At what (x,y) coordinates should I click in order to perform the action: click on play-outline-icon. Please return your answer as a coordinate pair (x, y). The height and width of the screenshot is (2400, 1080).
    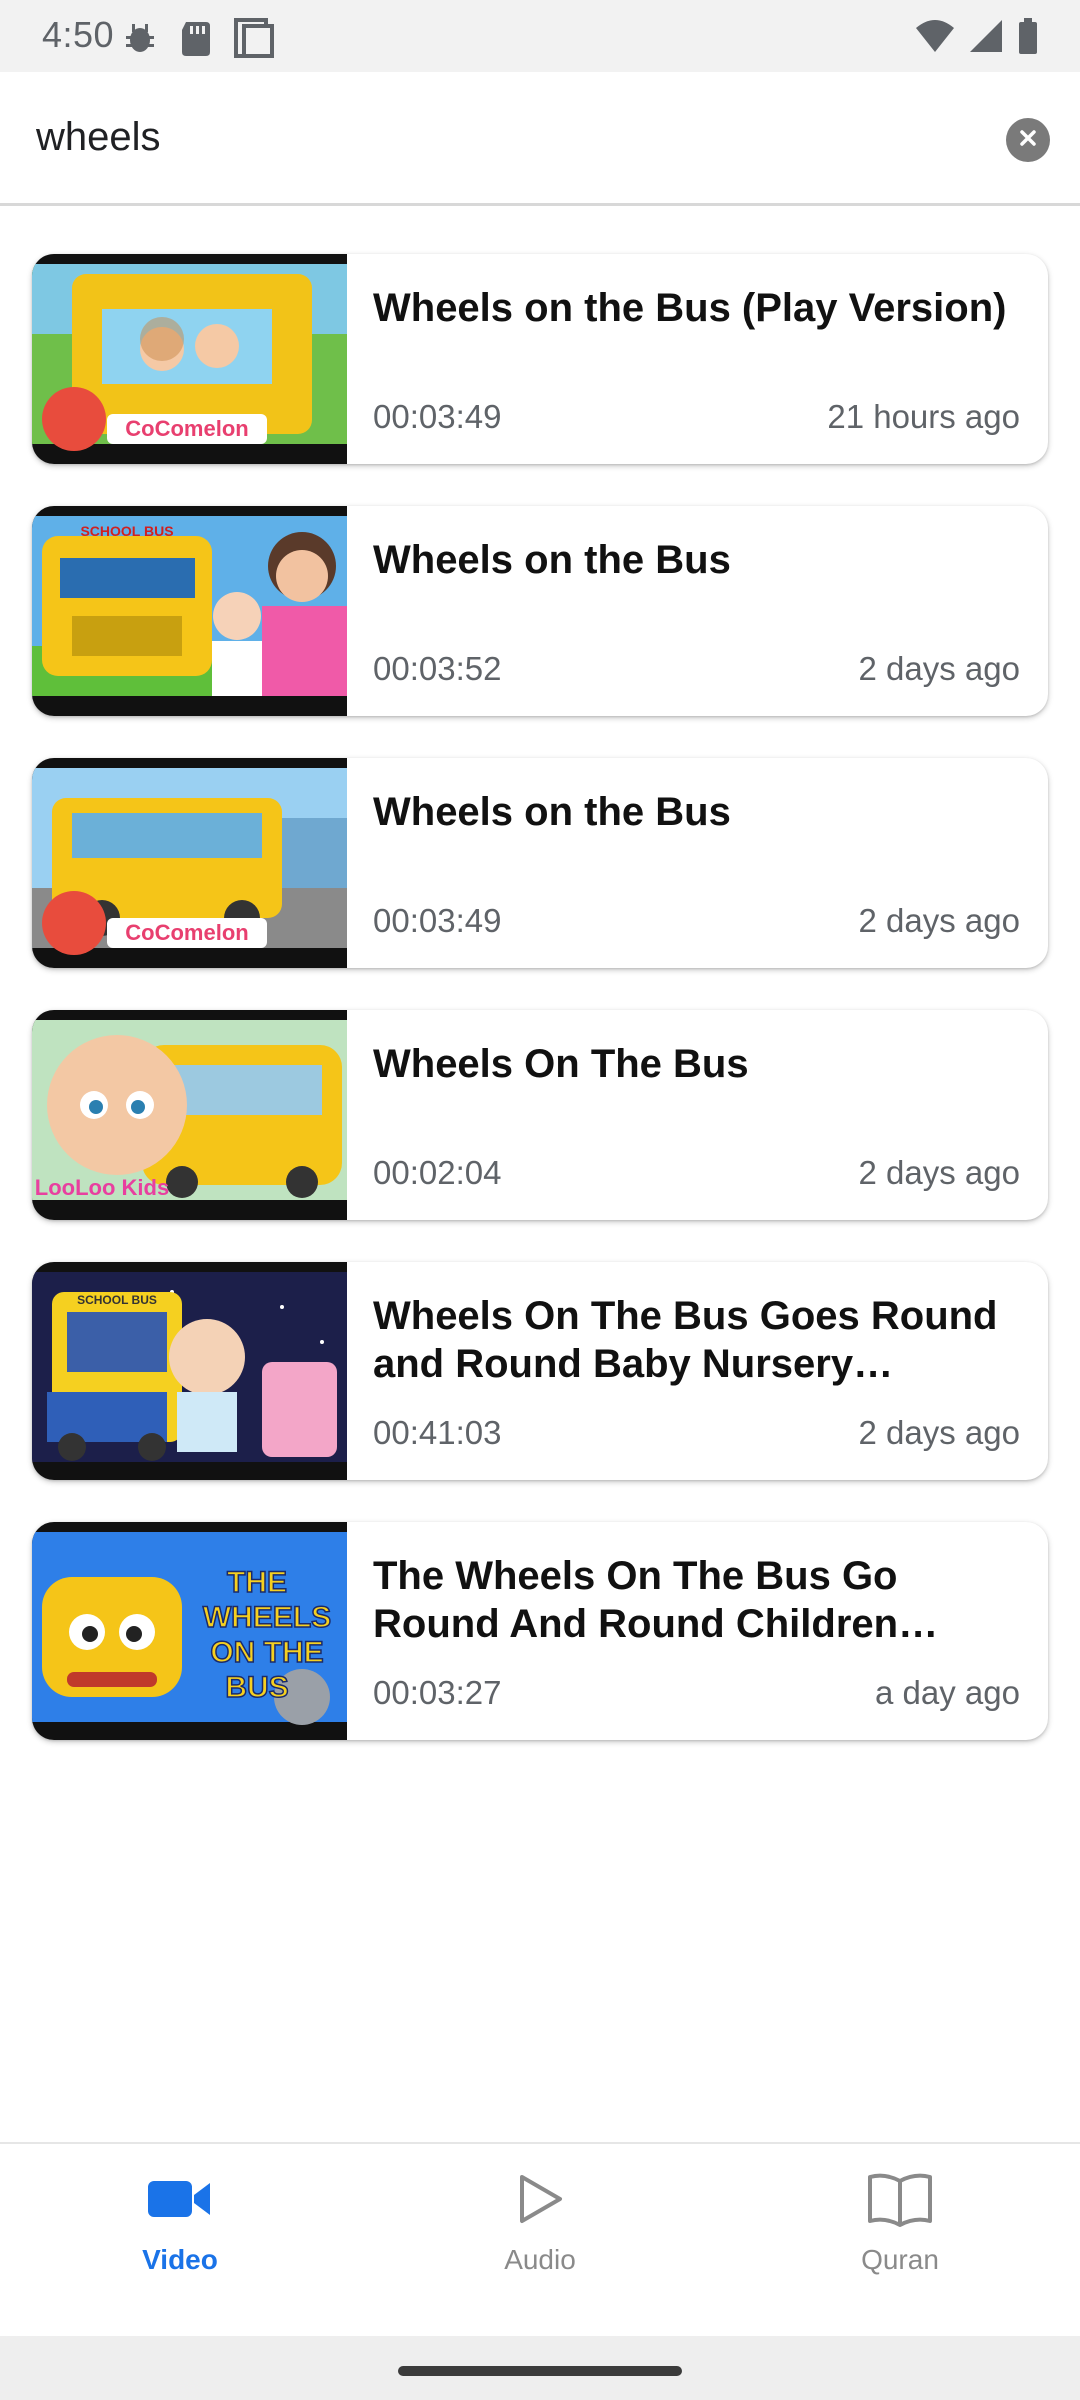
    Looking at the image, I should click on (540, 2199).